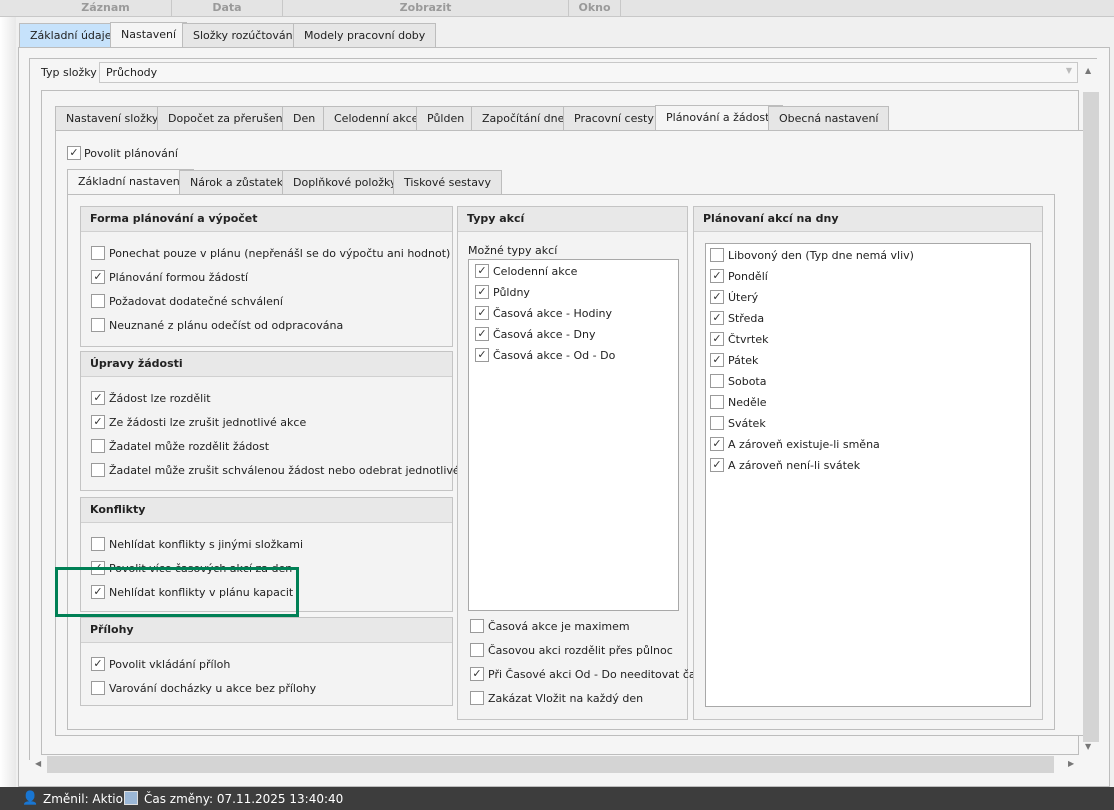 Image resolution: width=1114 pixels, height=810 pixels. I want to click on checkbox-label: Sobota, so click(747, 381).